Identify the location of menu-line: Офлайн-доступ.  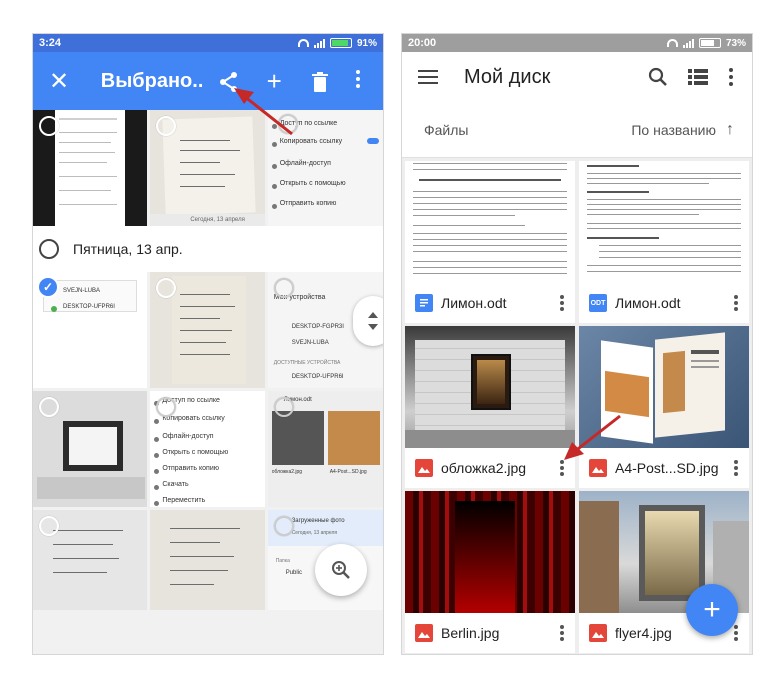
(305, 163).